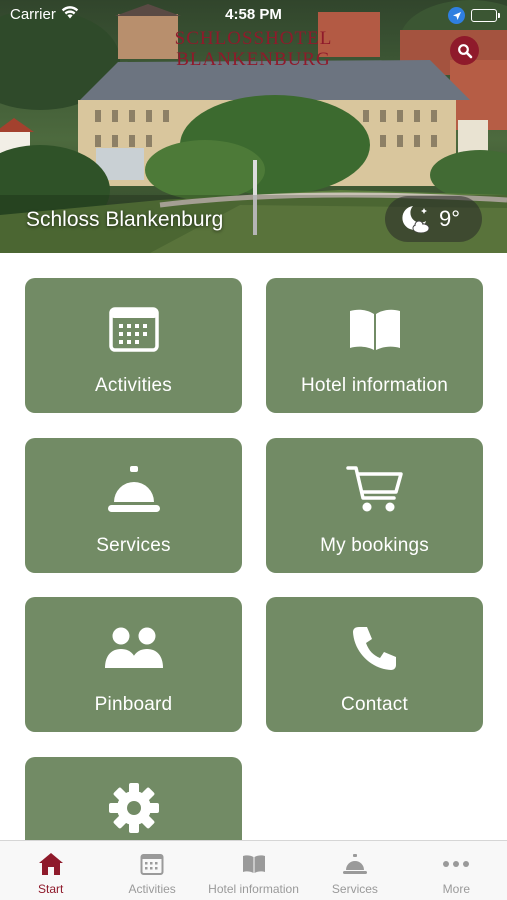 This screenshot has height=900, width=507. Describe the element at coordinates (133, 545) in the screenshot. I see `tile-label: Services` at that location.